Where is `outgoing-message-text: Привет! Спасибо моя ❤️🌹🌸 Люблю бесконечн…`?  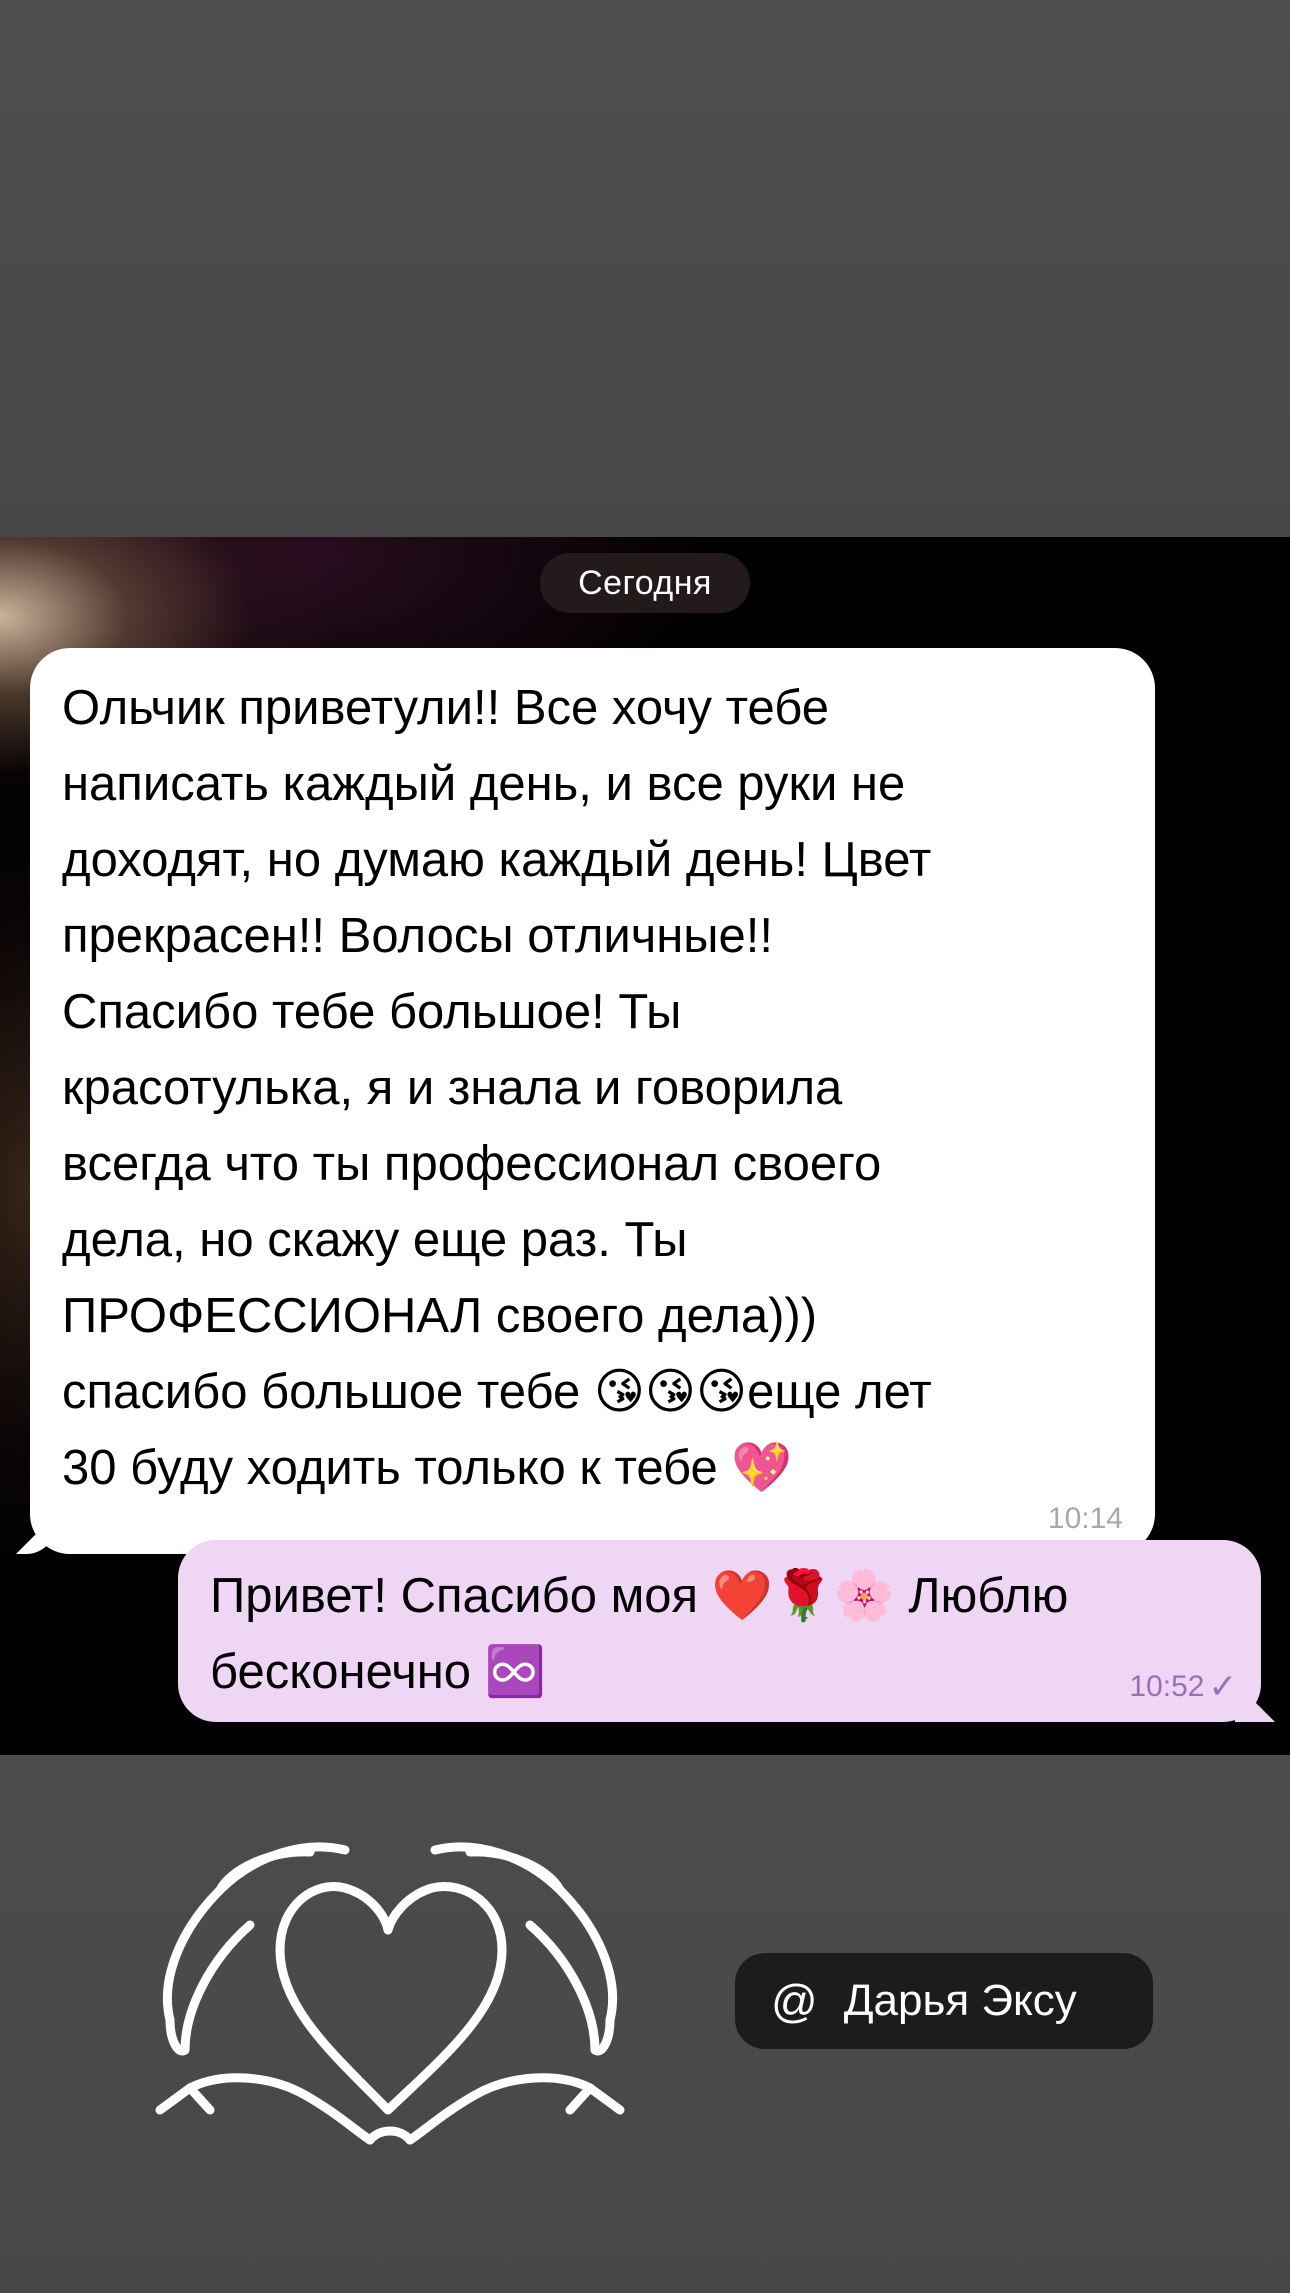
outgoing-message-text: Привет! Спасибо моя ❤️🌹🌸 Люблю бесконечн… is located at coordinates (639, 1634).